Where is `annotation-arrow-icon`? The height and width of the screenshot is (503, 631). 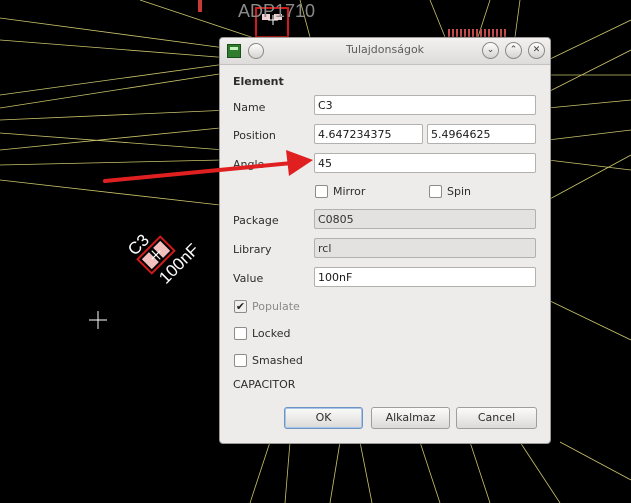
annotation-arrow-icon is located at coordinates (208, 166).